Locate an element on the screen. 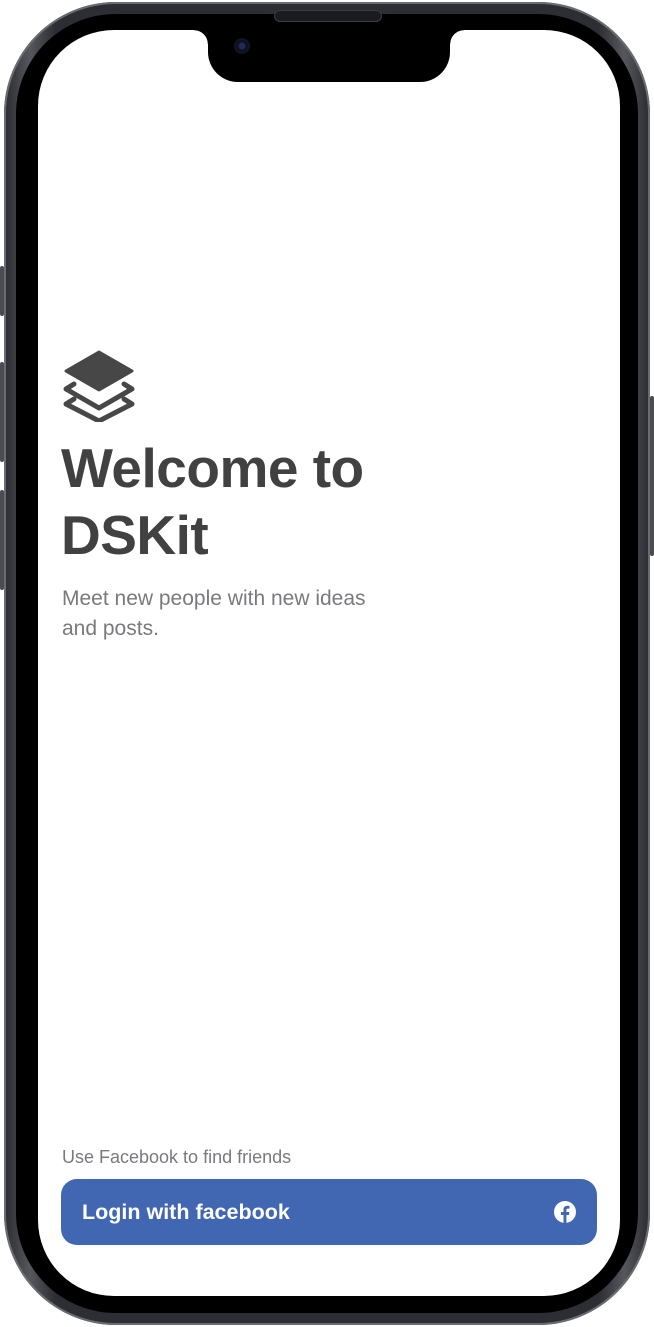 Image resolution: width=654 pixels, height=1327 pixels. layers-icon is located at coordinates (99, 385).